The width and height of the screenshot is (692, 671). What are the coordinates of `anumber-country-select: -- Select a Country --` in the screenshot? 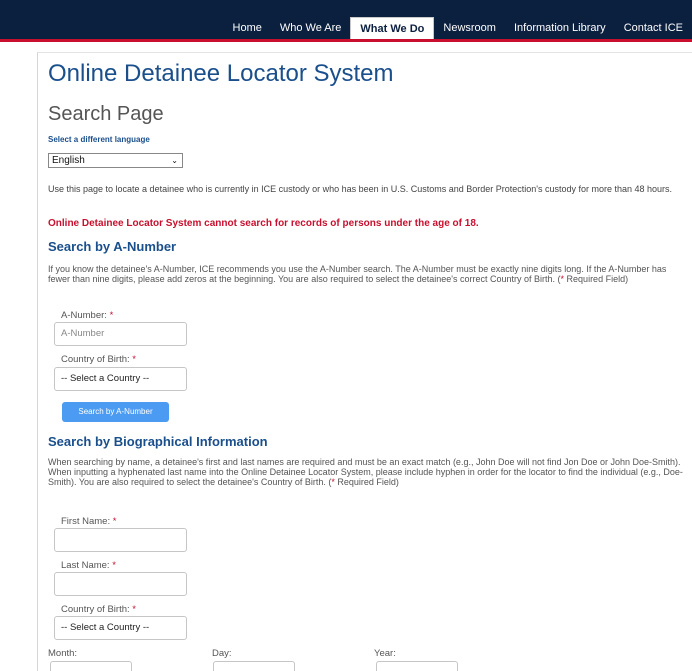 It's located at (120, 379).